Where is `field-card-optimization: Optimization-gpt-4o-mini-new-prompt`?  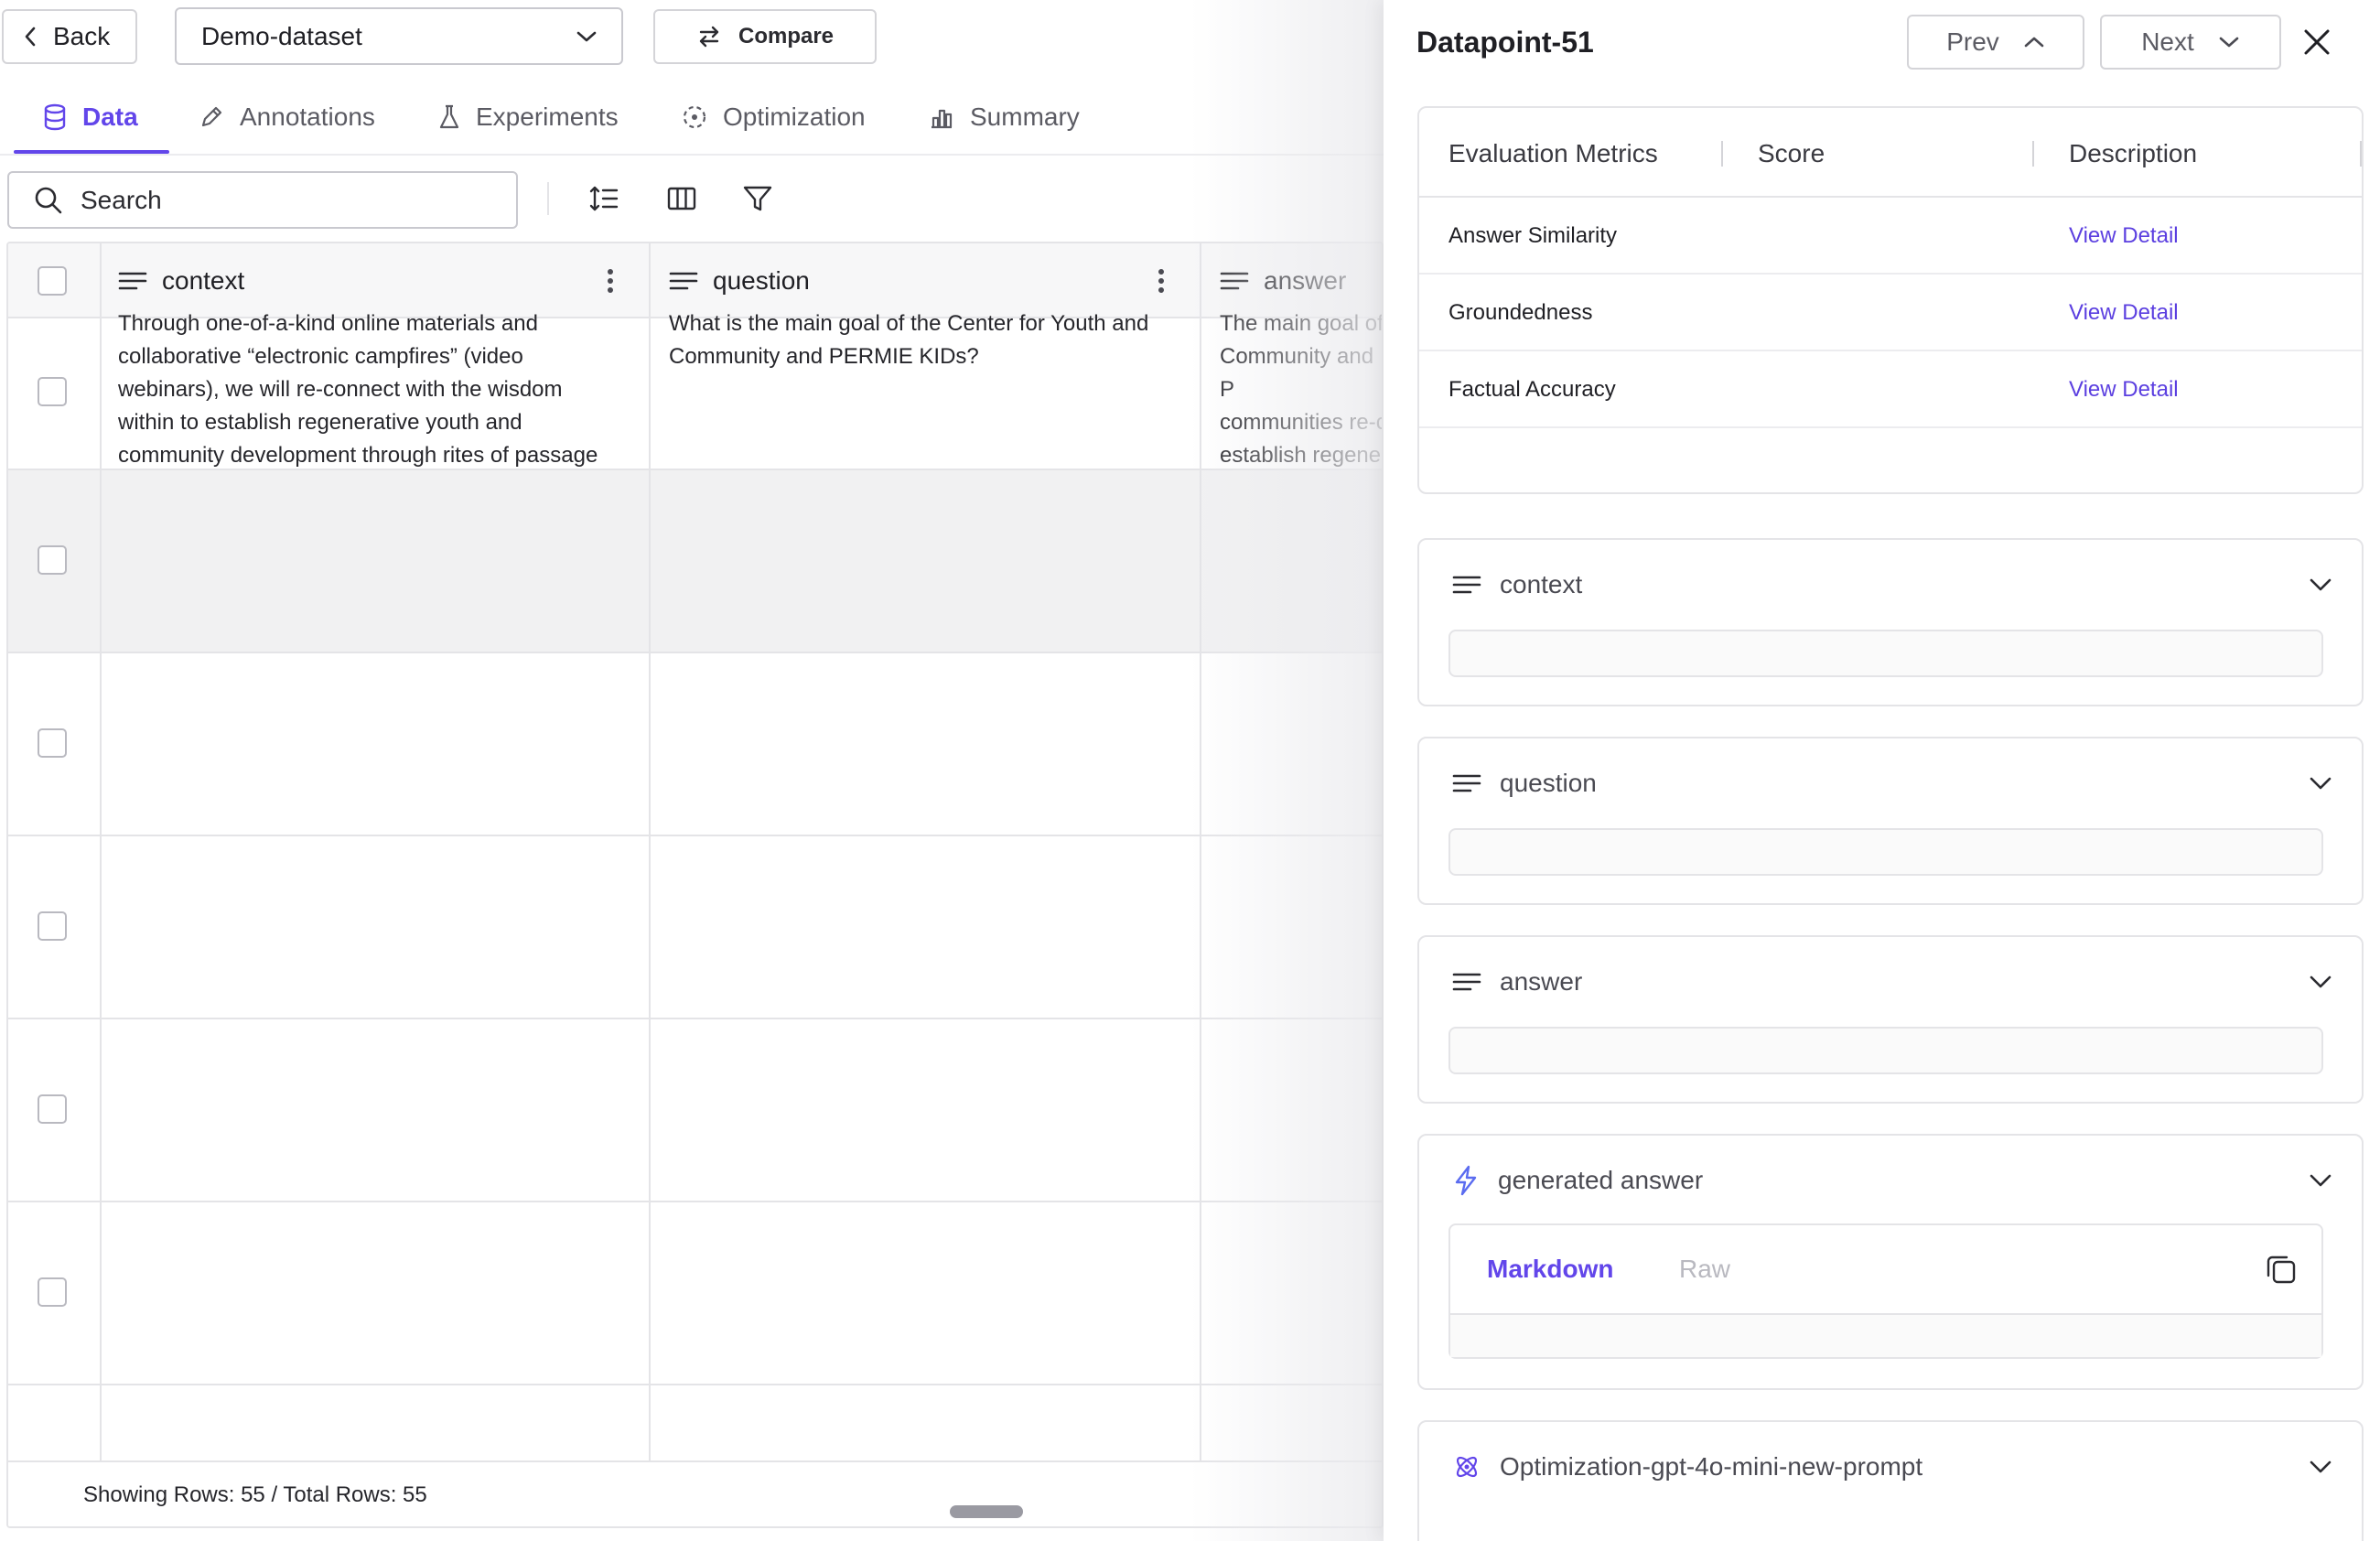
field-card-optimization: Optimization-gpt-4o-mini-new-prompt is located at coordinates (1890, 1480).